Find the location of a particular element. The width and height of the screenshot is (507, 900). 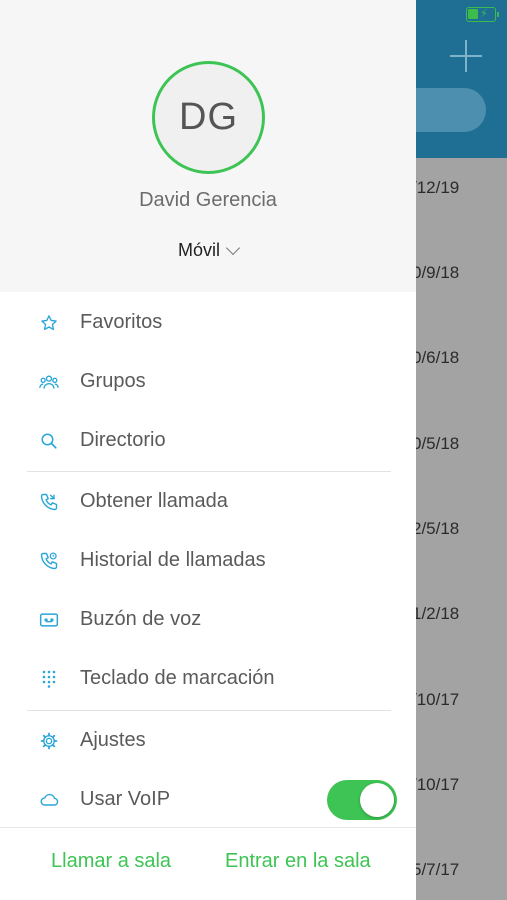

call-room-button: Llamar a sala is located at coordinates (111, 861).